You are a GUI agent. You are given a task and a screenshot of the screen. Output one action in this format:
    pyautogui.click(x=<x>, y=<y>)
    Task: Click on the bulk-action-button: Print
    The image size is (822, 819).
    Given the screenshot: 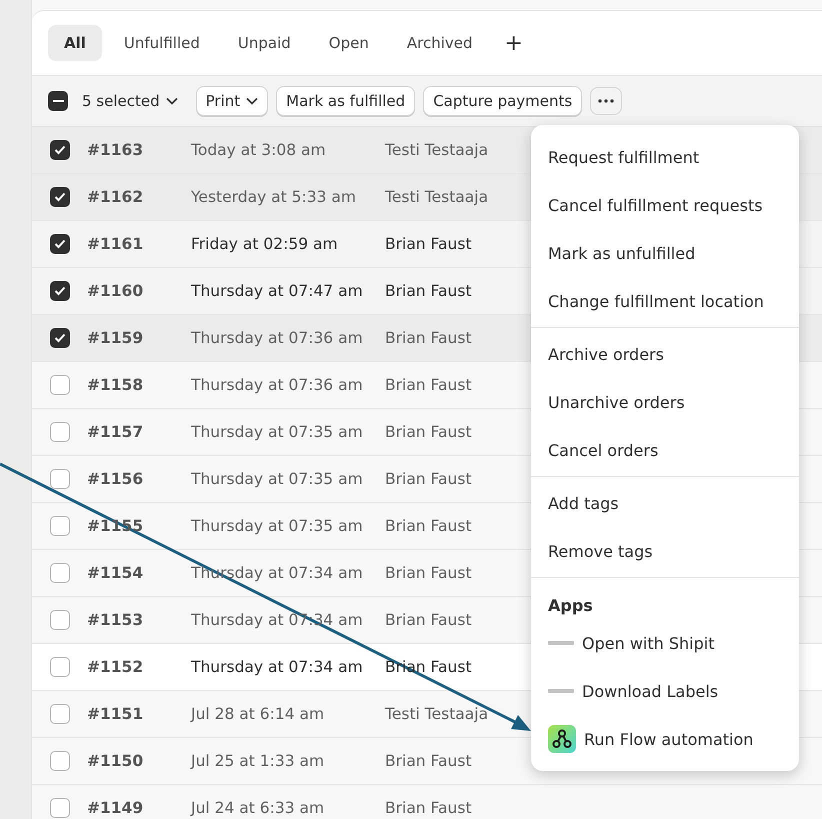 What is the action you would take?
    pyautogui.click(x=232, y=101)
    